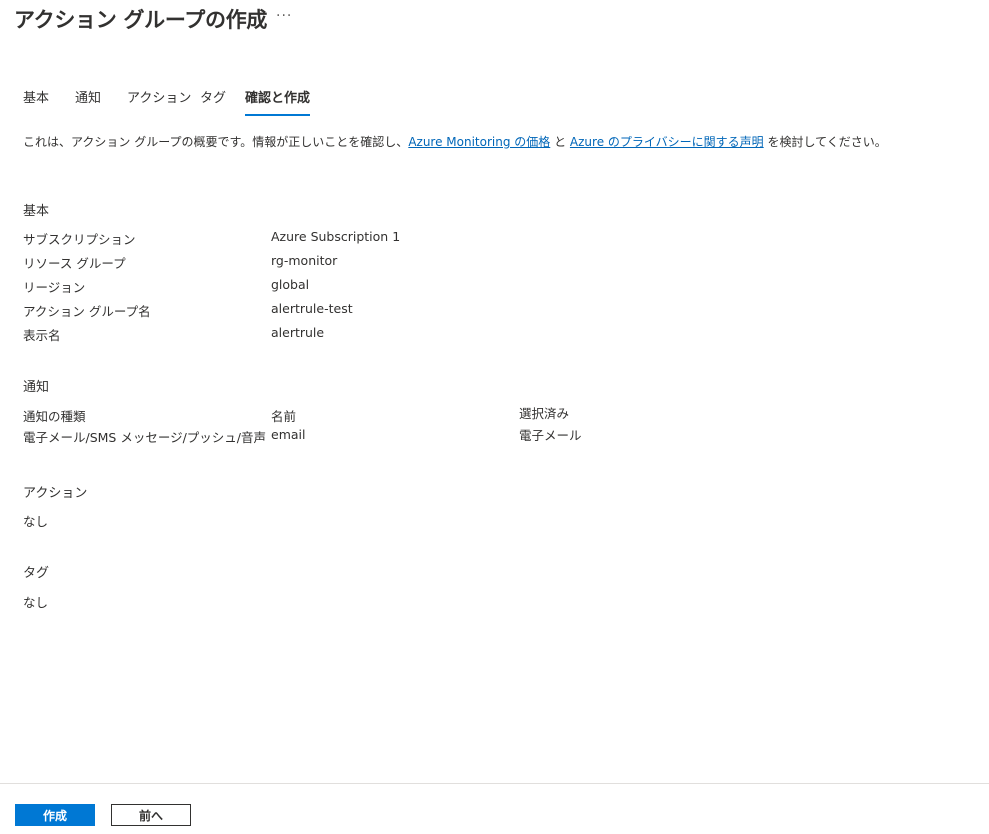 The image size is (989, 834). Describe the element at coordinates (36, 602) in the screenshot. I see `tags-value: なし` at that location.